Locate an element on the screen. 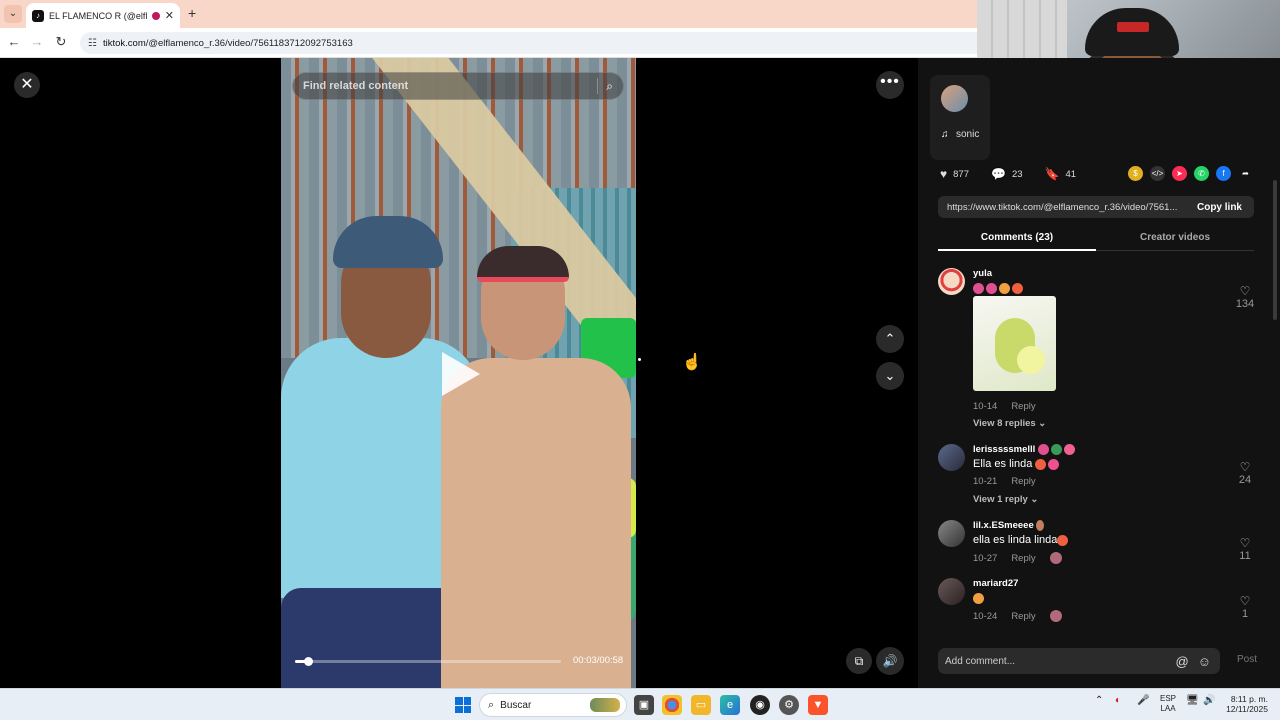 This screenshot has width=1280, height=720. taskbar-search-text: Buscar is located at coordinates (516, 705).